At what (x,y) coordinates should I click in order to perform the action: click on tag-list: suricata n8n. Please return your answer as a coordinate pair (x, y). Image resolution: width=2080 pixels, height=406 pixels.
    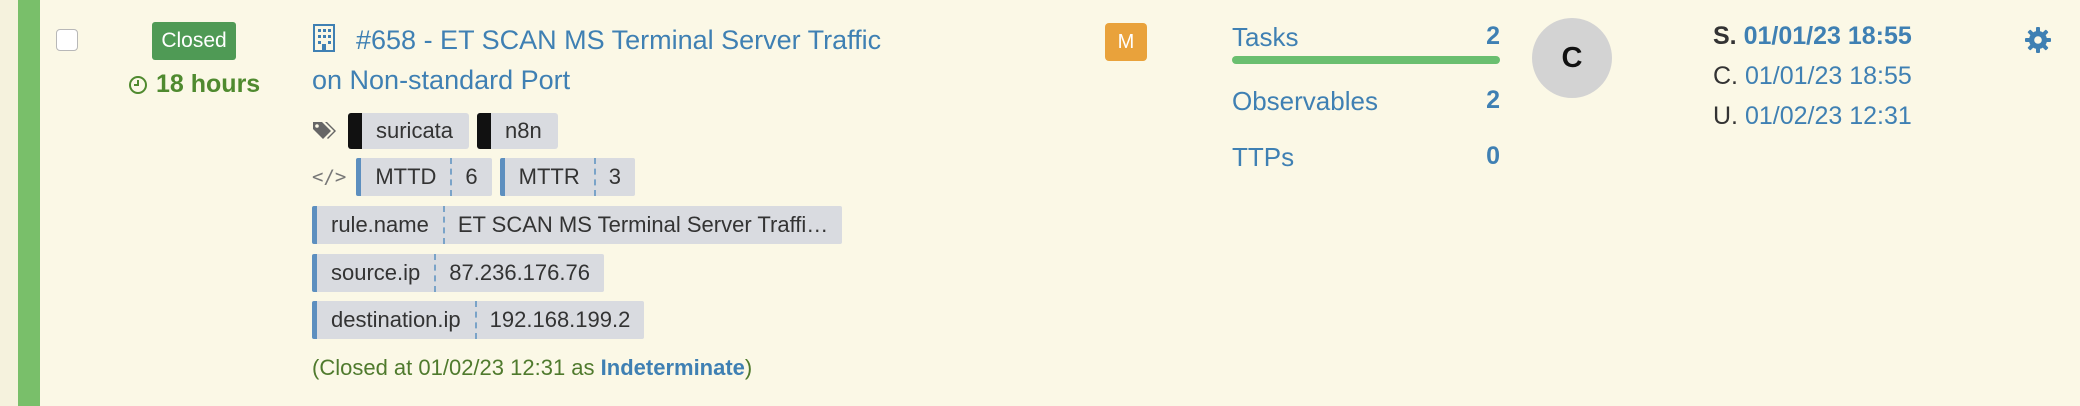
    Looking at the image, I should click on (435, 131).